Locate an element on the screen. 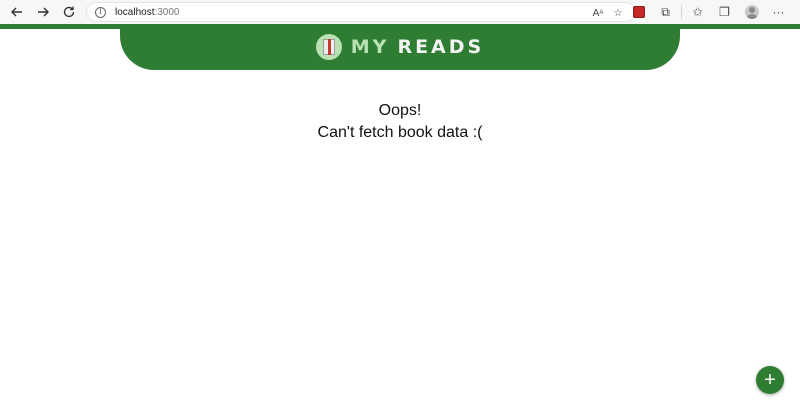 The image size is (800, 408). collections-button: ❐ is located at coordinates (724, 12).